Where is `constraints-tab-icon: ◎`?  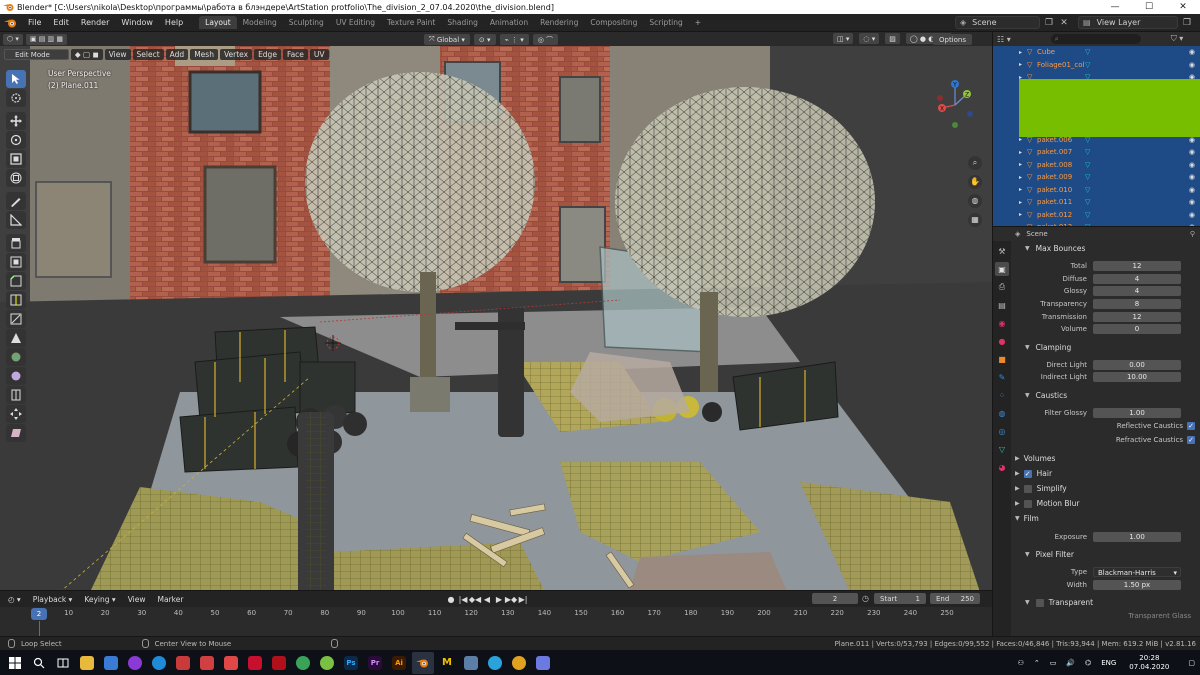
constraints-tab-icon: ◎ is located at coordinates (1002, 431).